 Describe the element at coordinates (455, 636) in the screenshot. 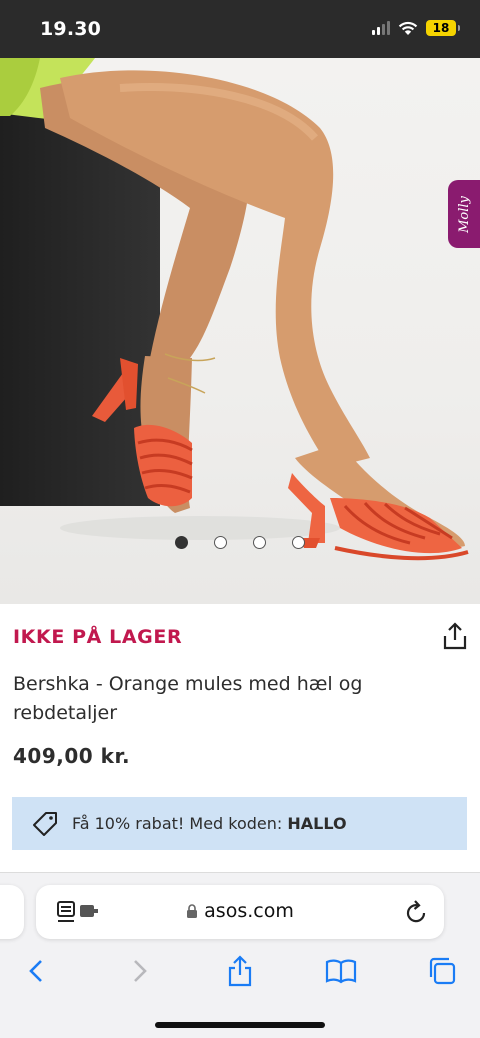

I see `share-icon` at that location.